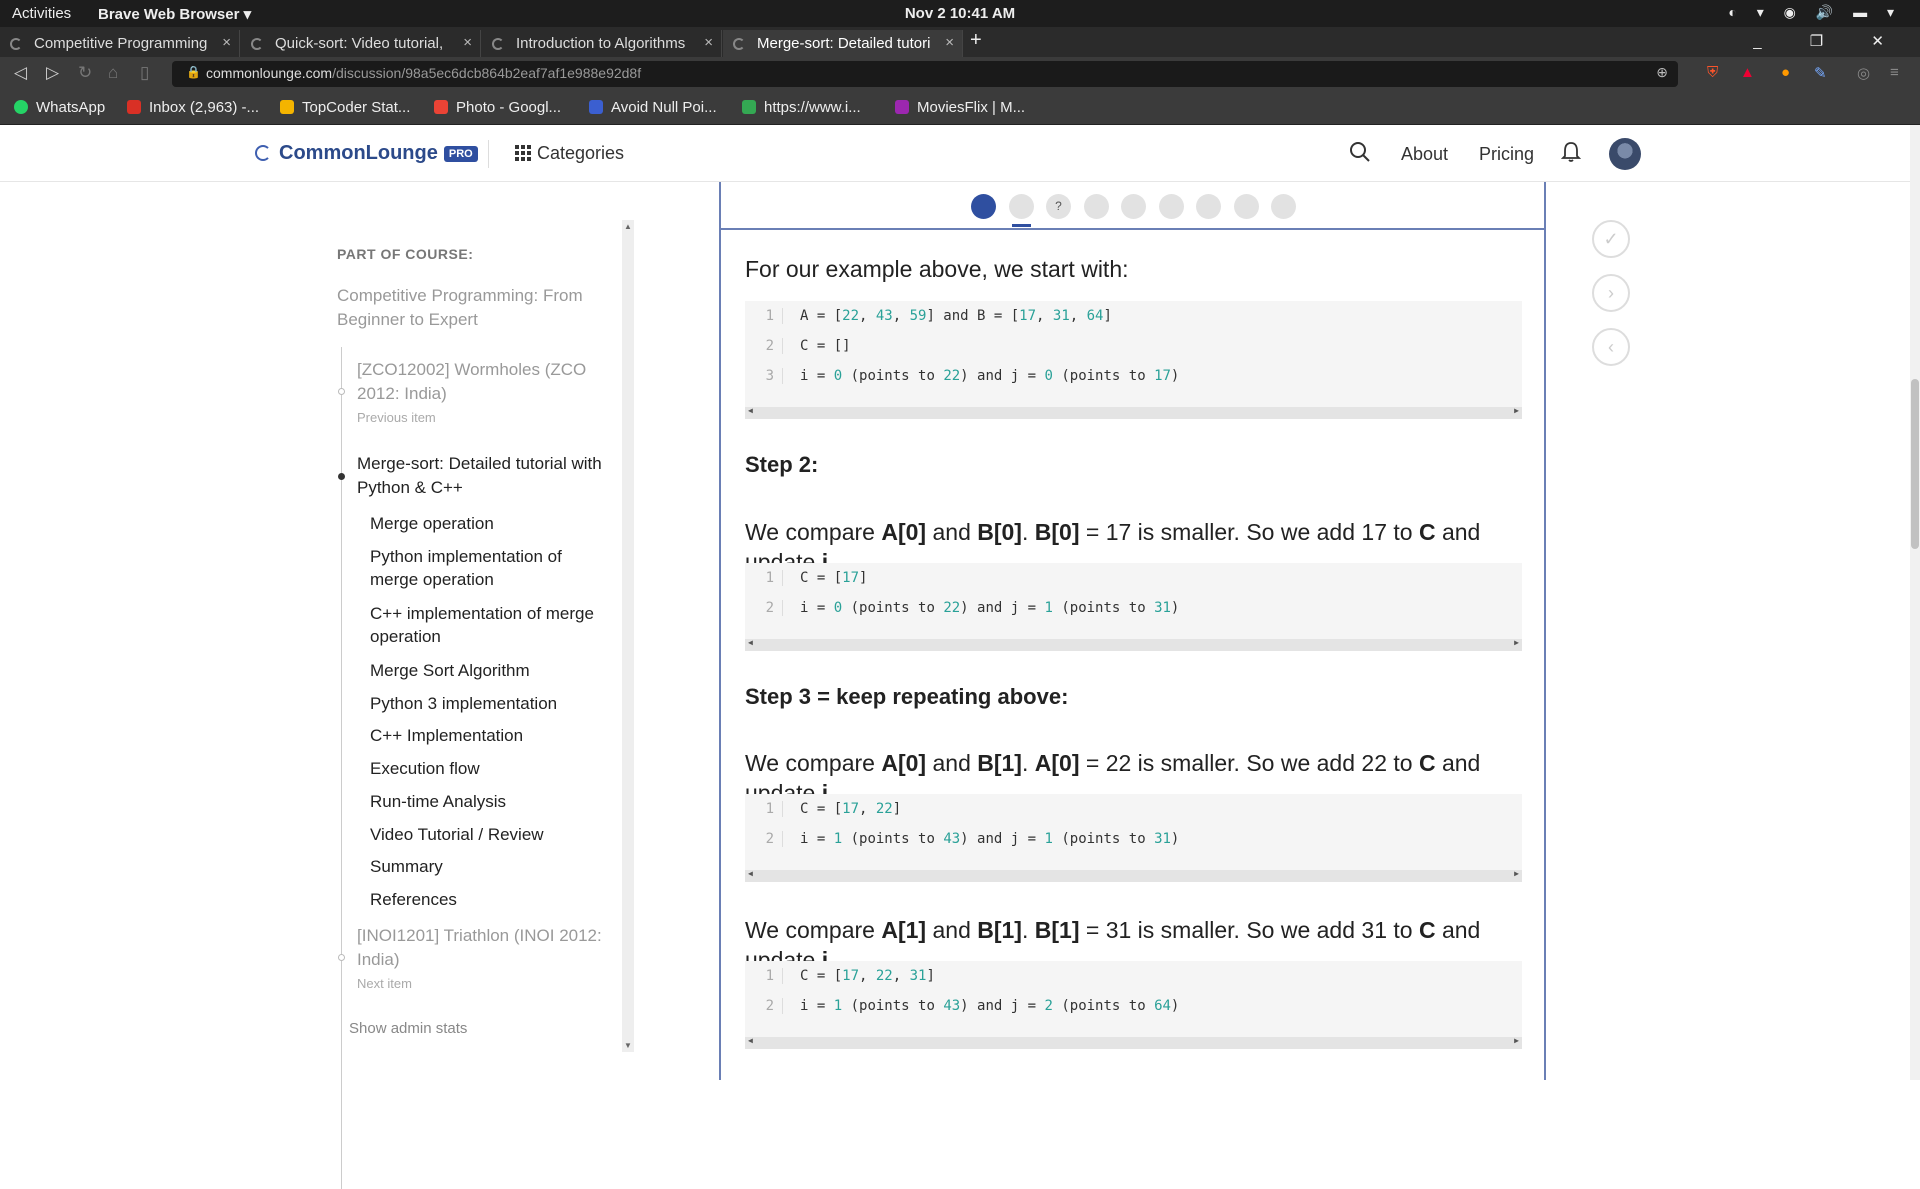 The height and width of the screenshot is (1189, 1920). I want to click on mark-complete-icon: ✓, so click(1611, 239).